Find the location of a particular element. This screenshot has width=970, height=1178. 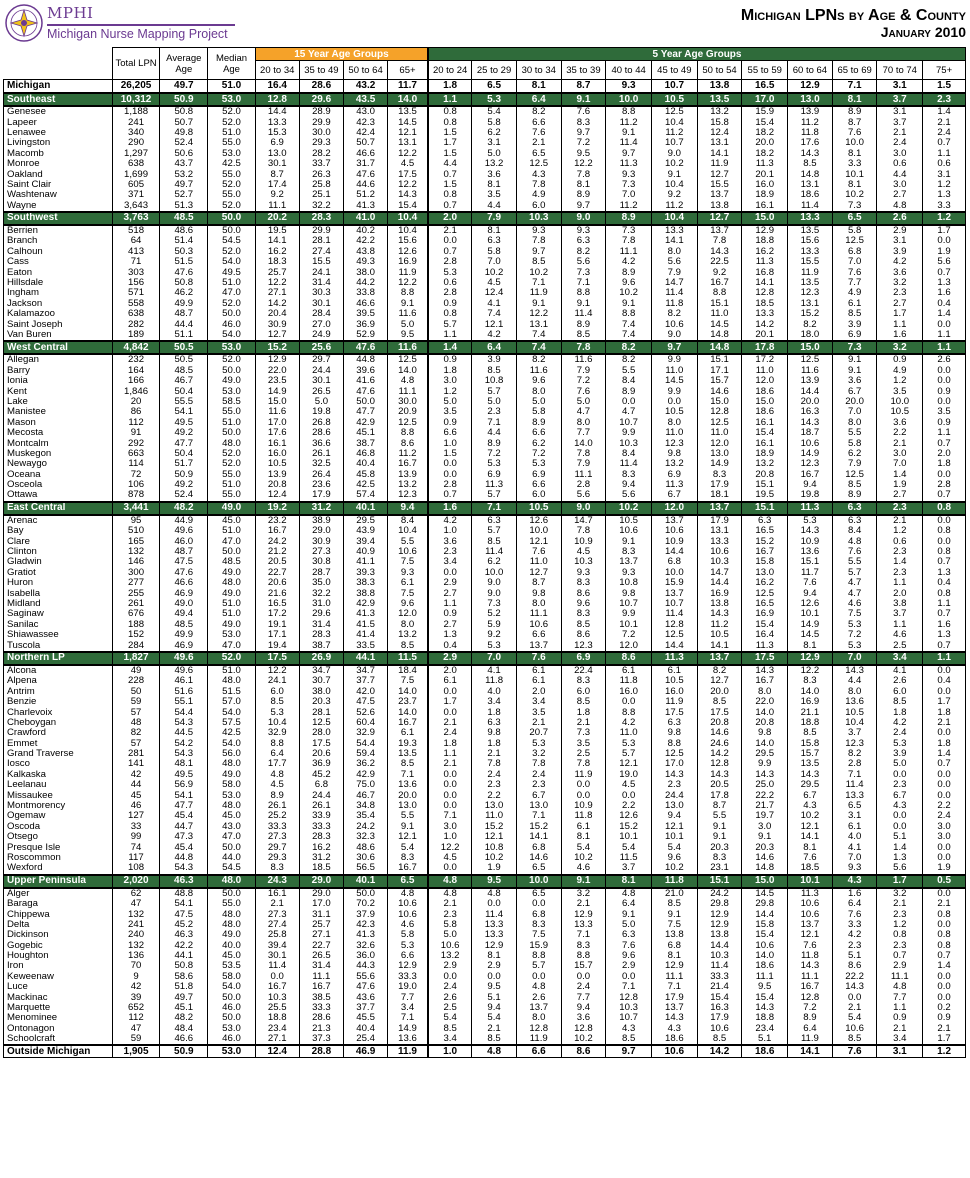

row-name: Upper Peninsula is located at coordinates (58, 881).